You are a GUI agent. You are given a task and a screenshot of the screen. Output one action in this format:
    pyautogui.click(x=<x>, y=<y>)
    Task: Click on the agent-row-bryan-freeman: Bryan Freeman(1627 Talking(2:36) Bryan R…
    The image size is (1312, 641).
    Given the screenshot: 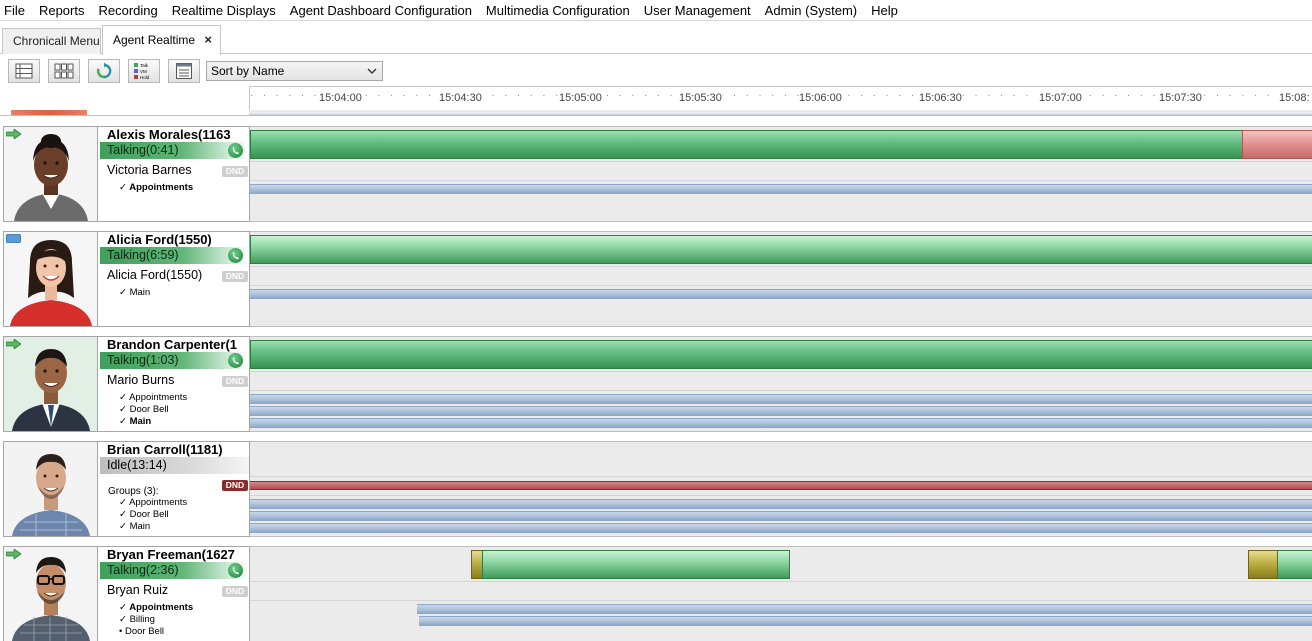 What is the action you would take?
    pyautogui.click(x=656, y=593)
    